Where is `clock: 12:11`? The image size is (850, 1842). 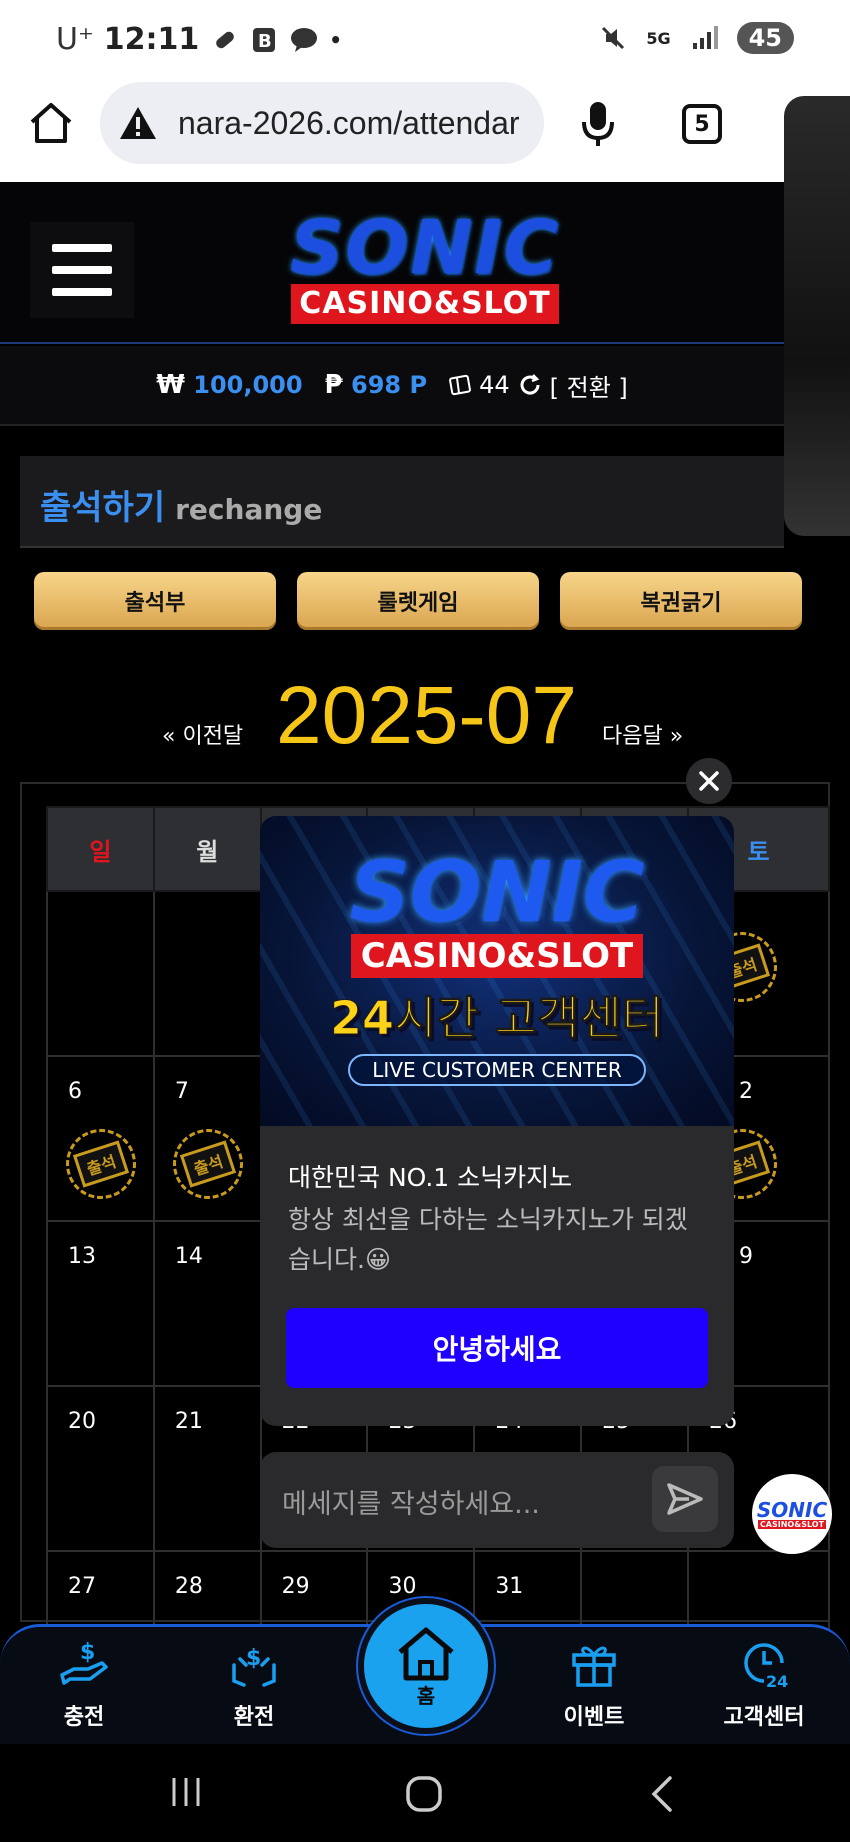
clock: 12:11 is located at coordinates (151, 39).